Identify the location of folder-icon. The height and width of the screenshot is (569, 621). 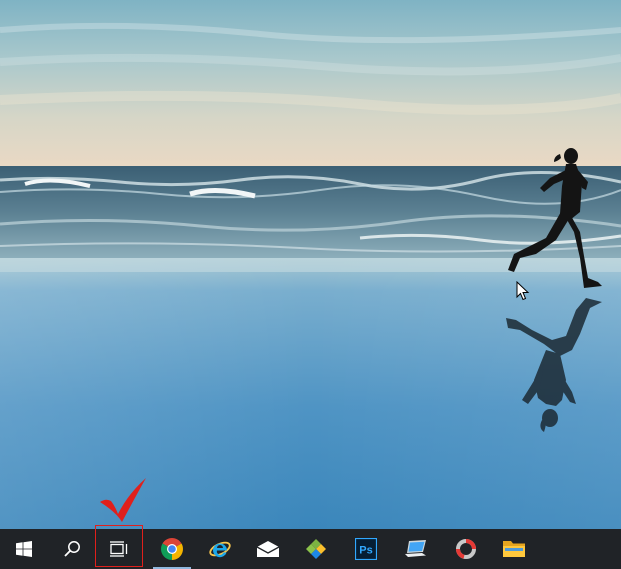
(514, 549).